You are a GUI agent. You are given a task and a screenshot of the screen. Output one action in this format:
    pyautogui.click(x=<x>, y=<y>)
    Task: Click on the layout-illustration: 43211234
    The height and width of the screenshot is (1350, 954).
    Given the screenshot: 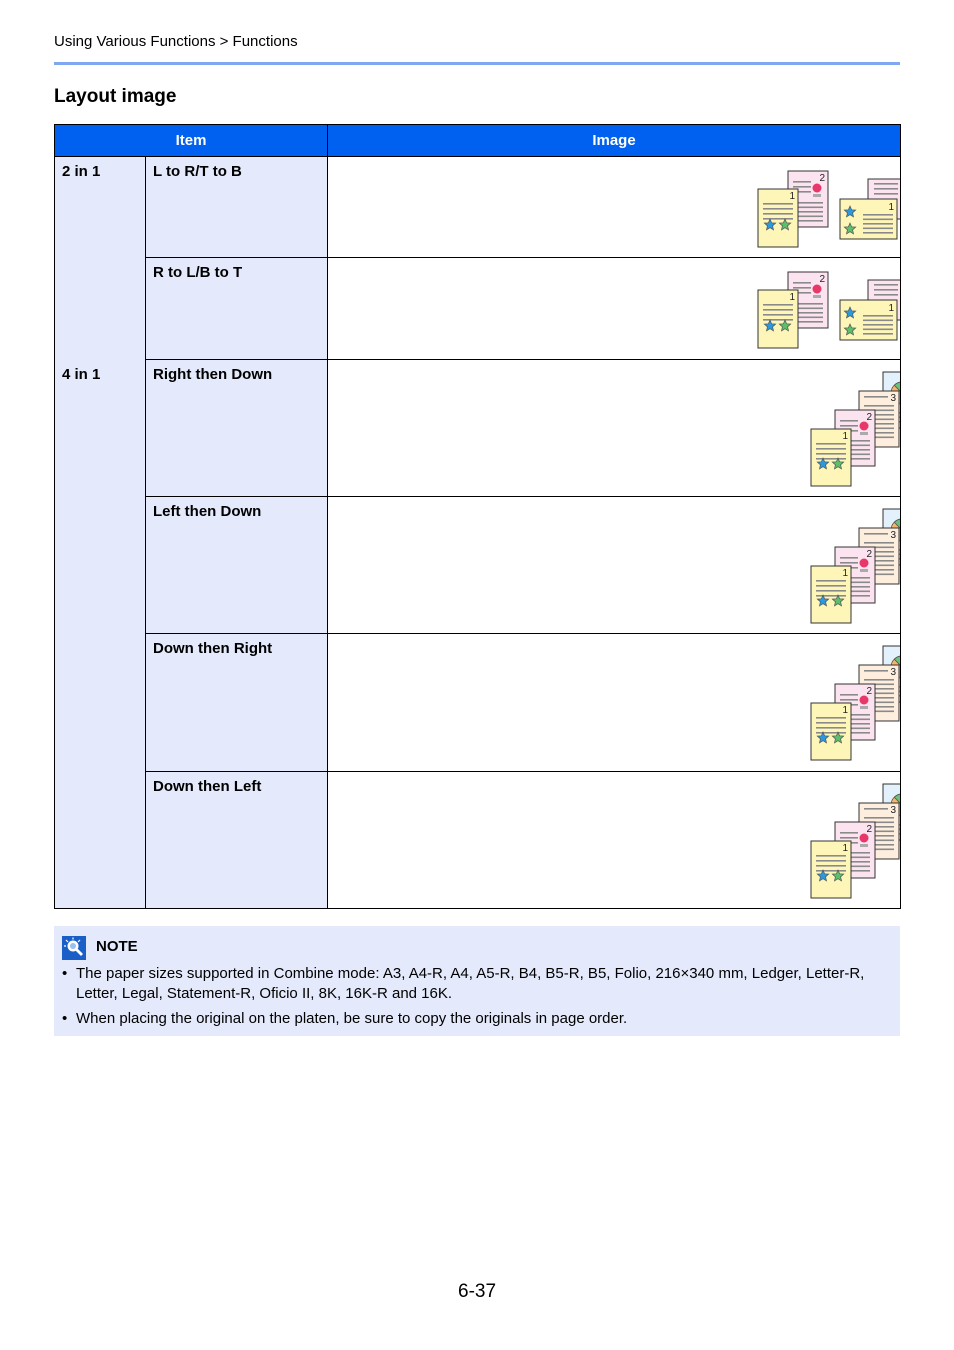 What is the action you would take?
    pyautogui.click(x=614, y=428)
    